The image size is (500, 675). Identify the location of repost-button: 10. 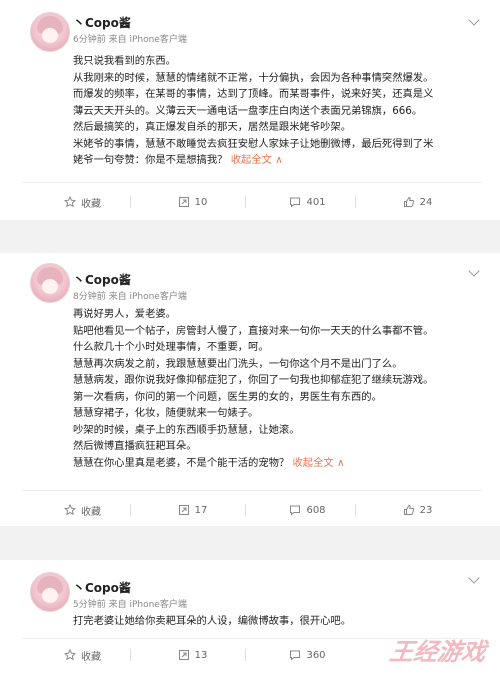
(192, 202).